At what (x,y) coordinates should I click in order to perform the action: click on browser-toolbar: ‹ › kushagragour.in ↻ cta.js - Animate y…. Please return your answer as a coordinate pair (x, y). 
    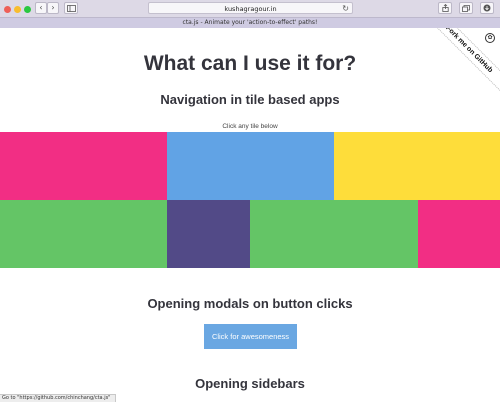
    Looking at the image, I should click on (250, 14).